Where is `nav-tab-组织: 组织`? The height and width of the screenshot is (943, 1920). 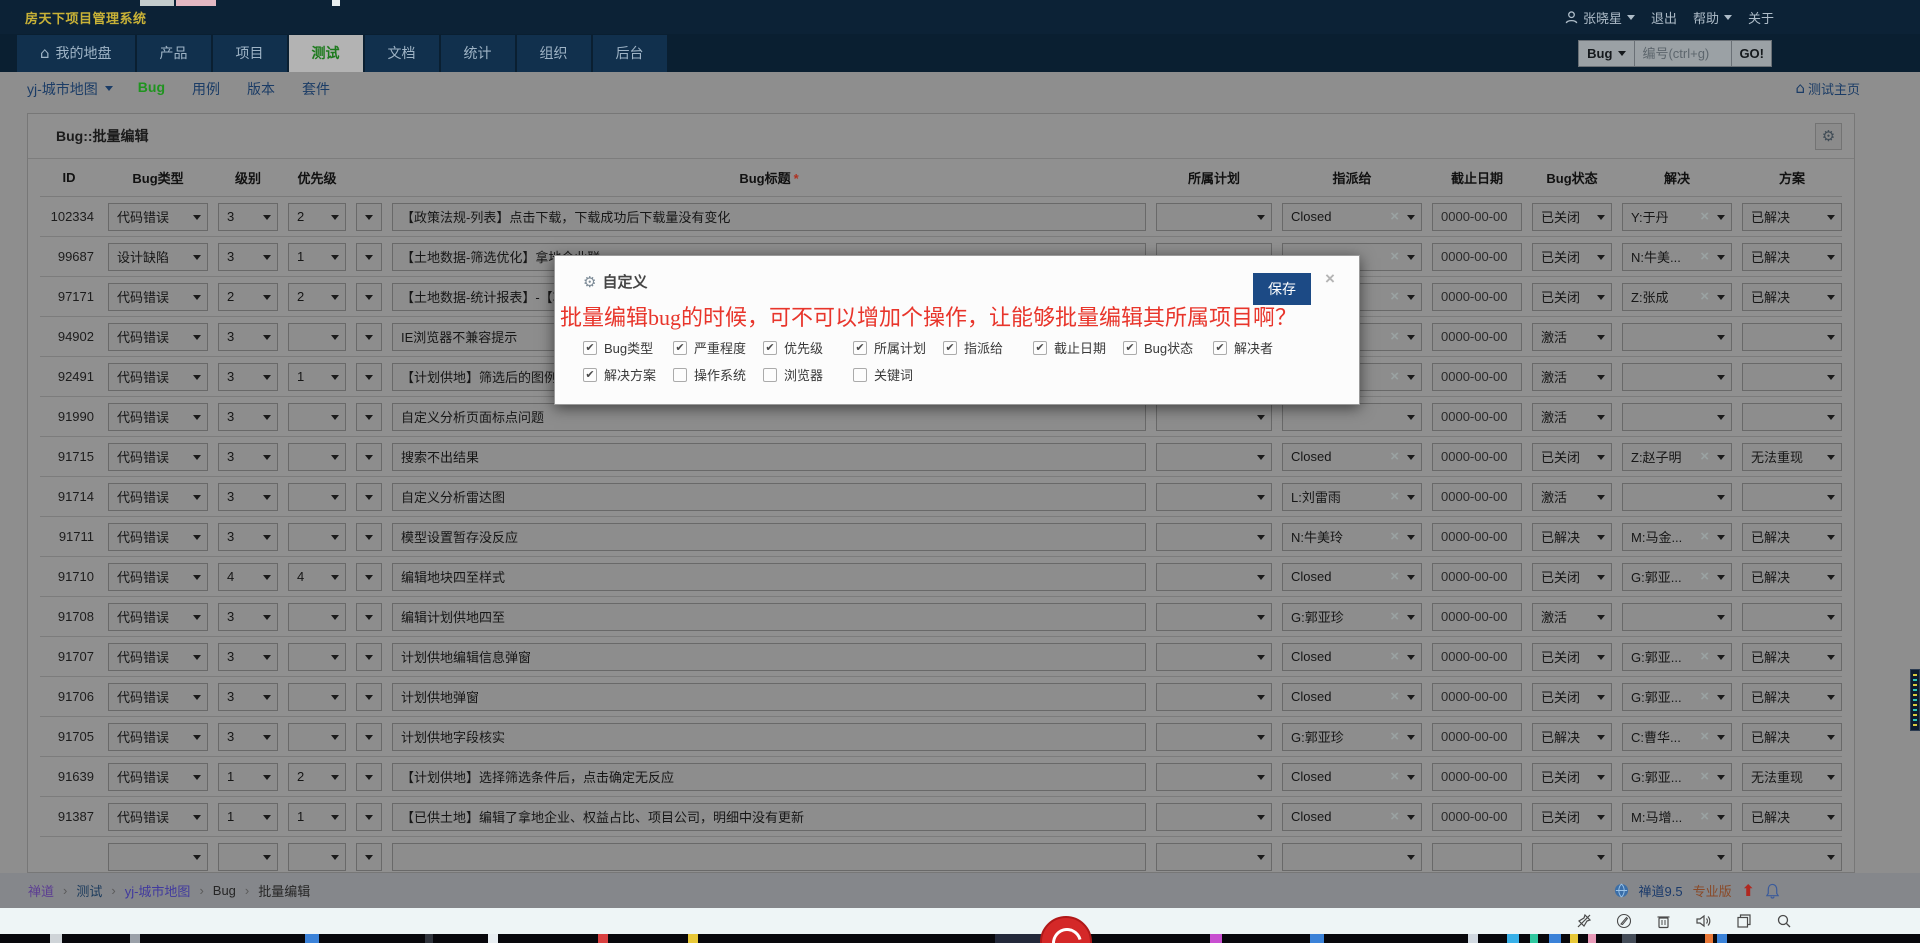 nav-tab-组织: 组织 is located at coordinates (553, 53).